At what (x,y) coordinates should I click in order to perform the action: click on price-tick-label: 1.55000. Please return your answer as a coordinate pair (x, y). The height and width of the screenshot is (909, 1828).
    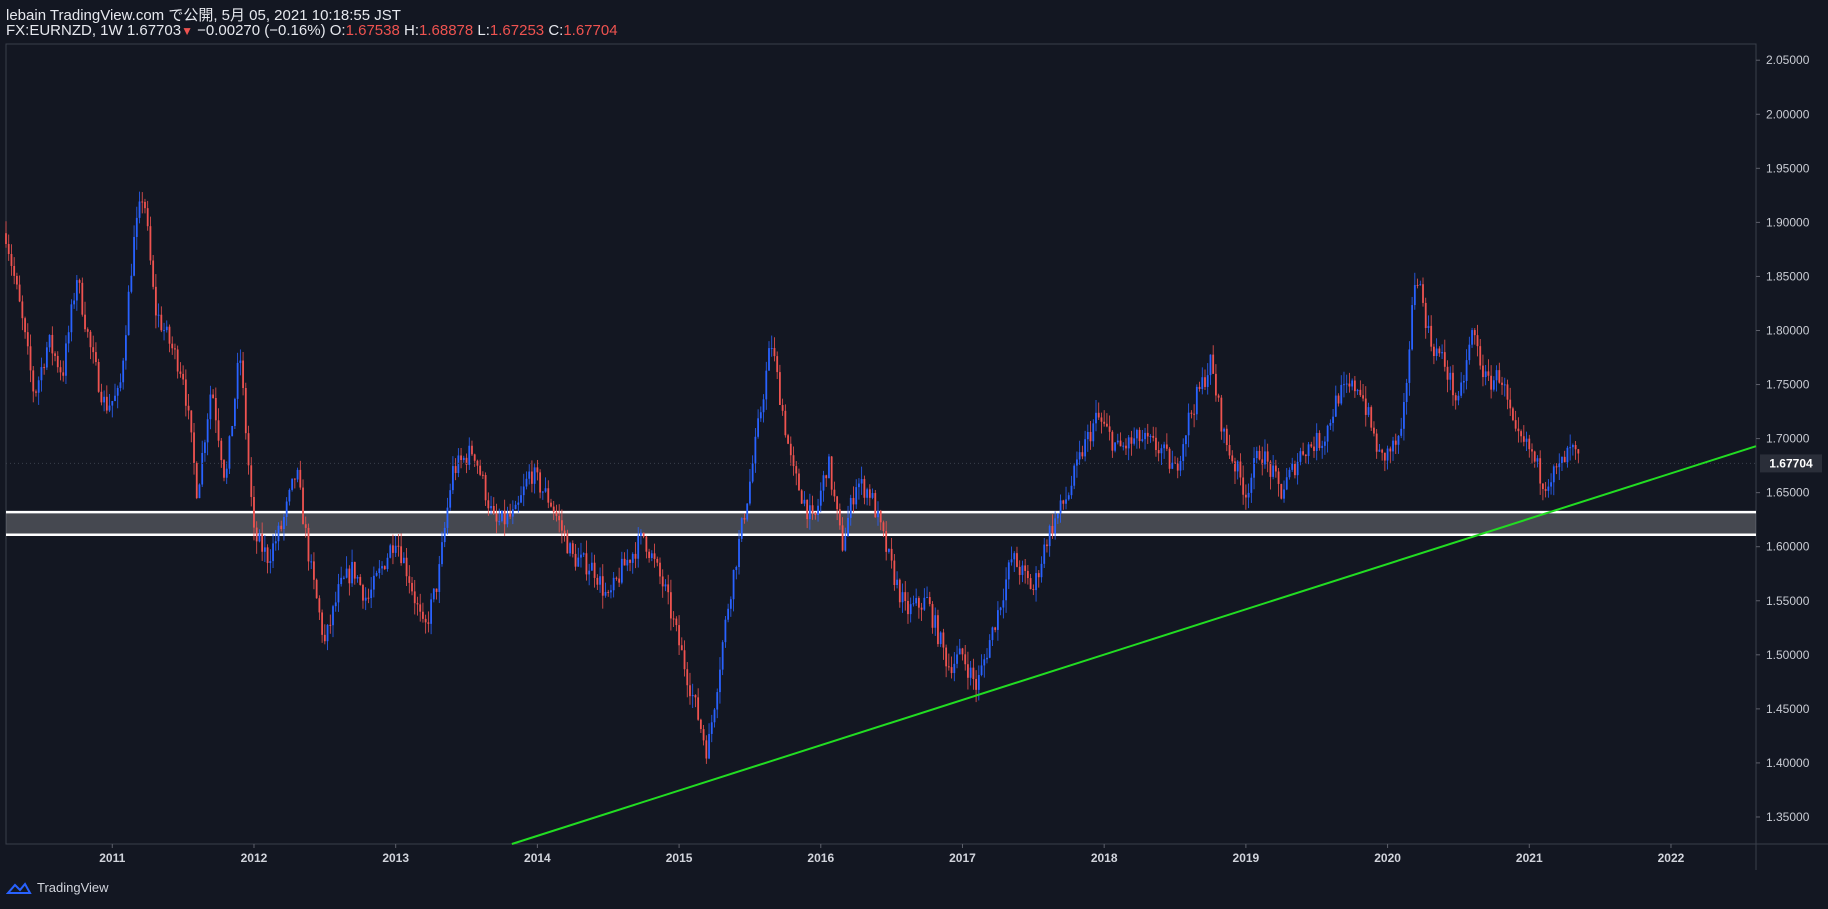
    Looking at the image, I should click on (1788, 601).